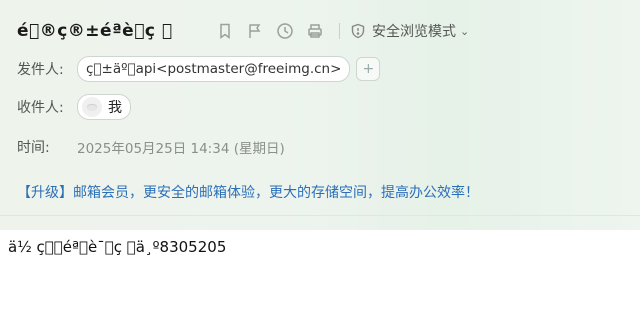 This screenshot has height=315, width=640. I want to click on safe-mode-button: 安全浏览模式 ⌄, so click(409, 31).